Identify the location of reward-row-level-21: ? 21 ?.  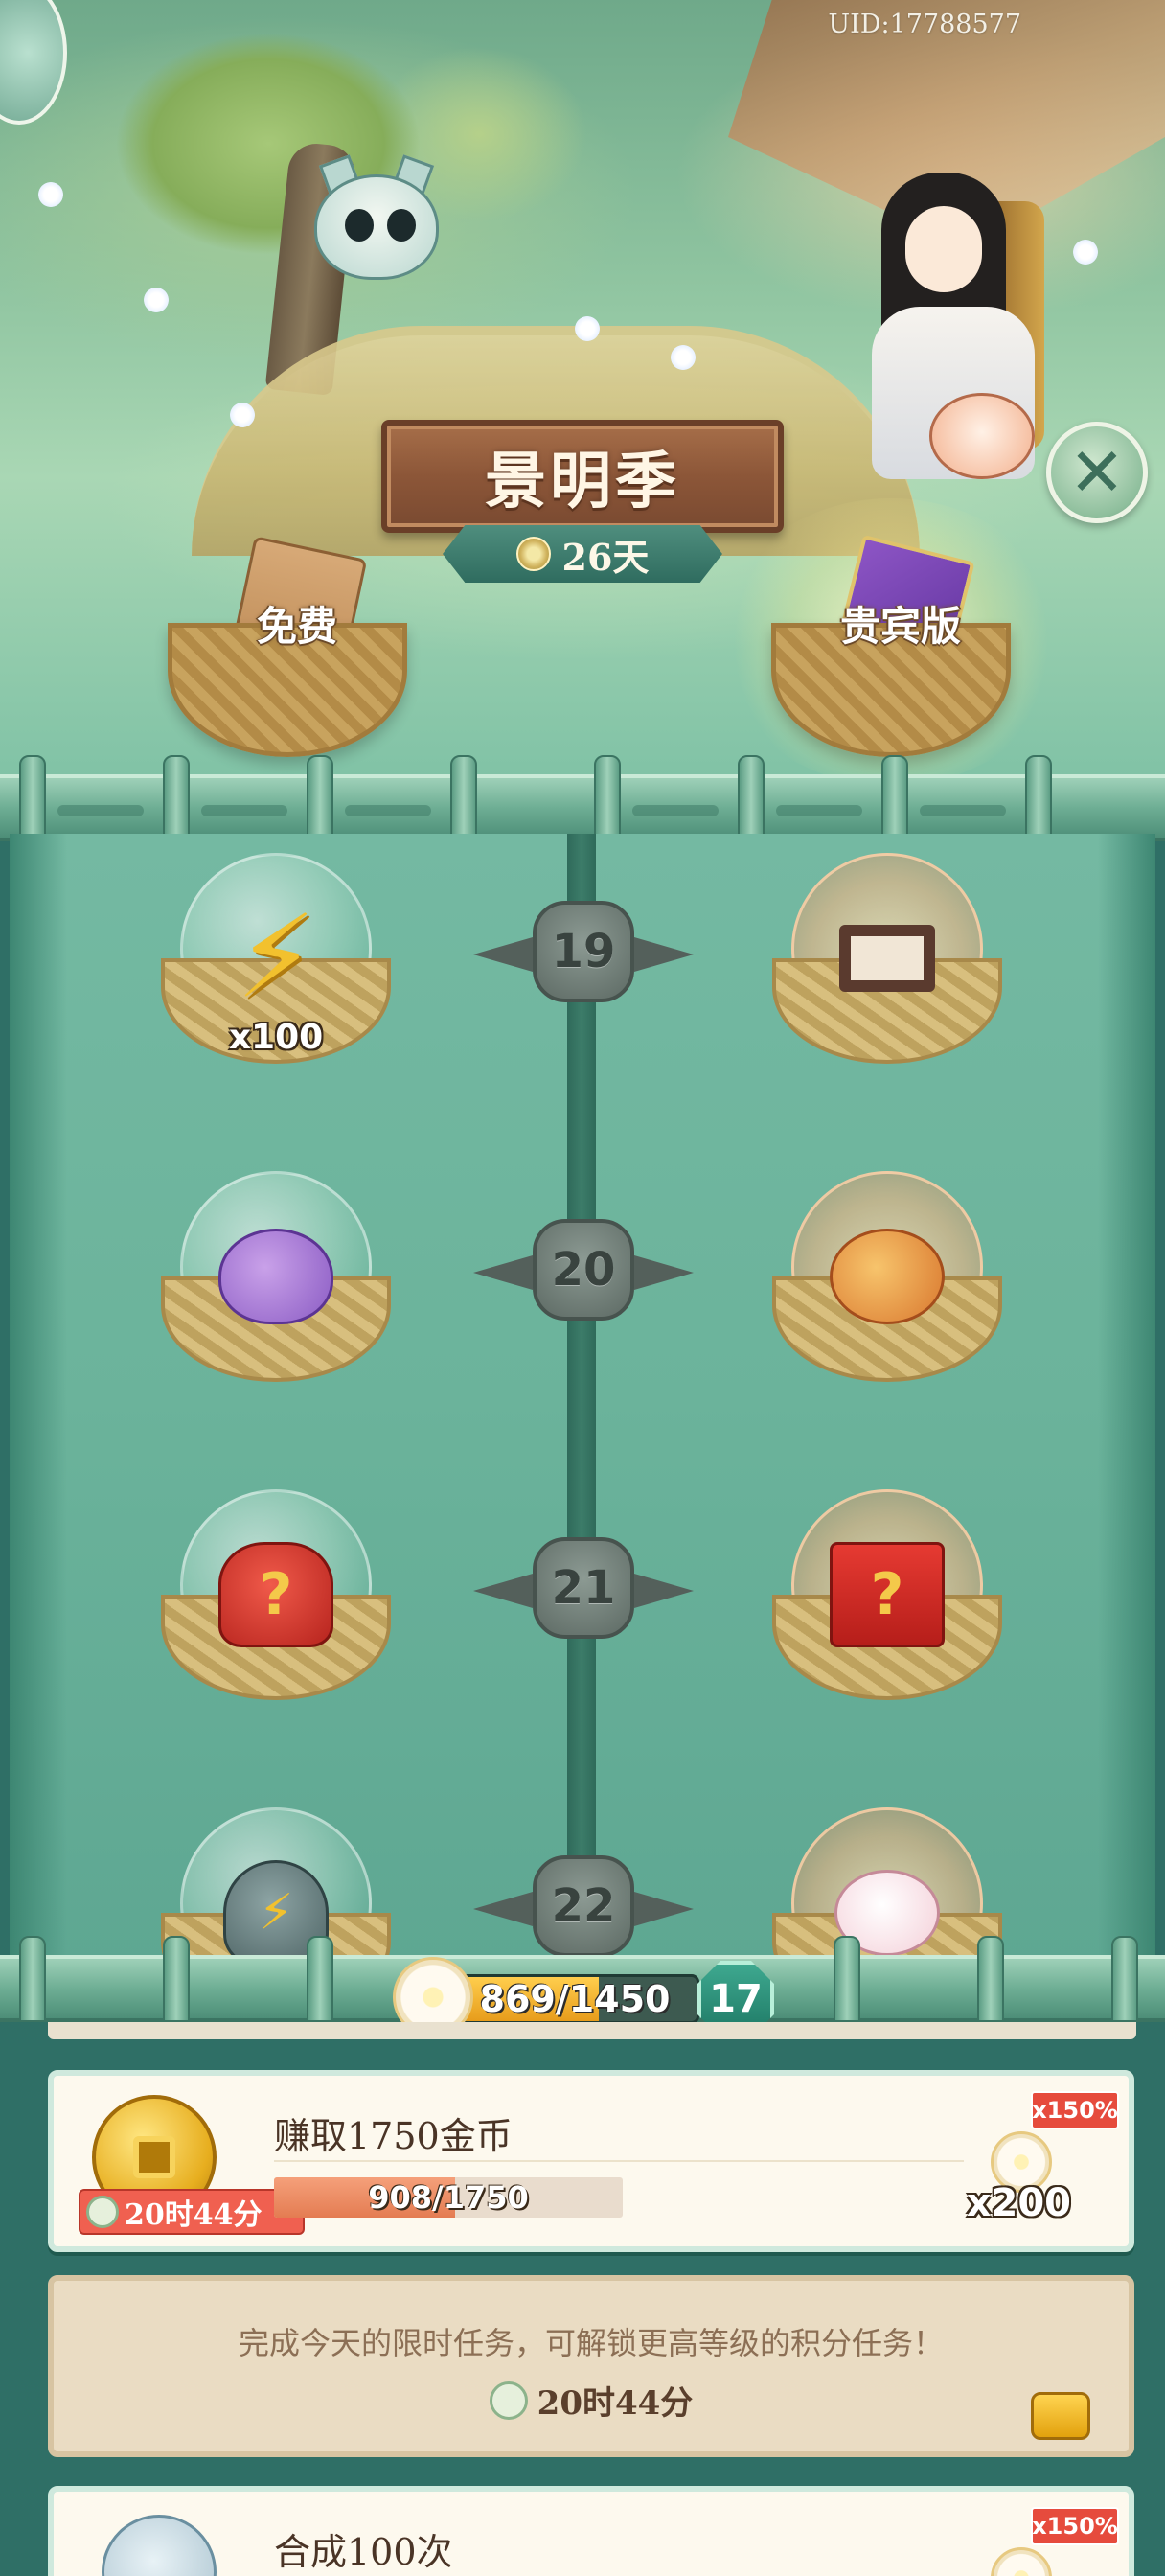
(582, 1639).